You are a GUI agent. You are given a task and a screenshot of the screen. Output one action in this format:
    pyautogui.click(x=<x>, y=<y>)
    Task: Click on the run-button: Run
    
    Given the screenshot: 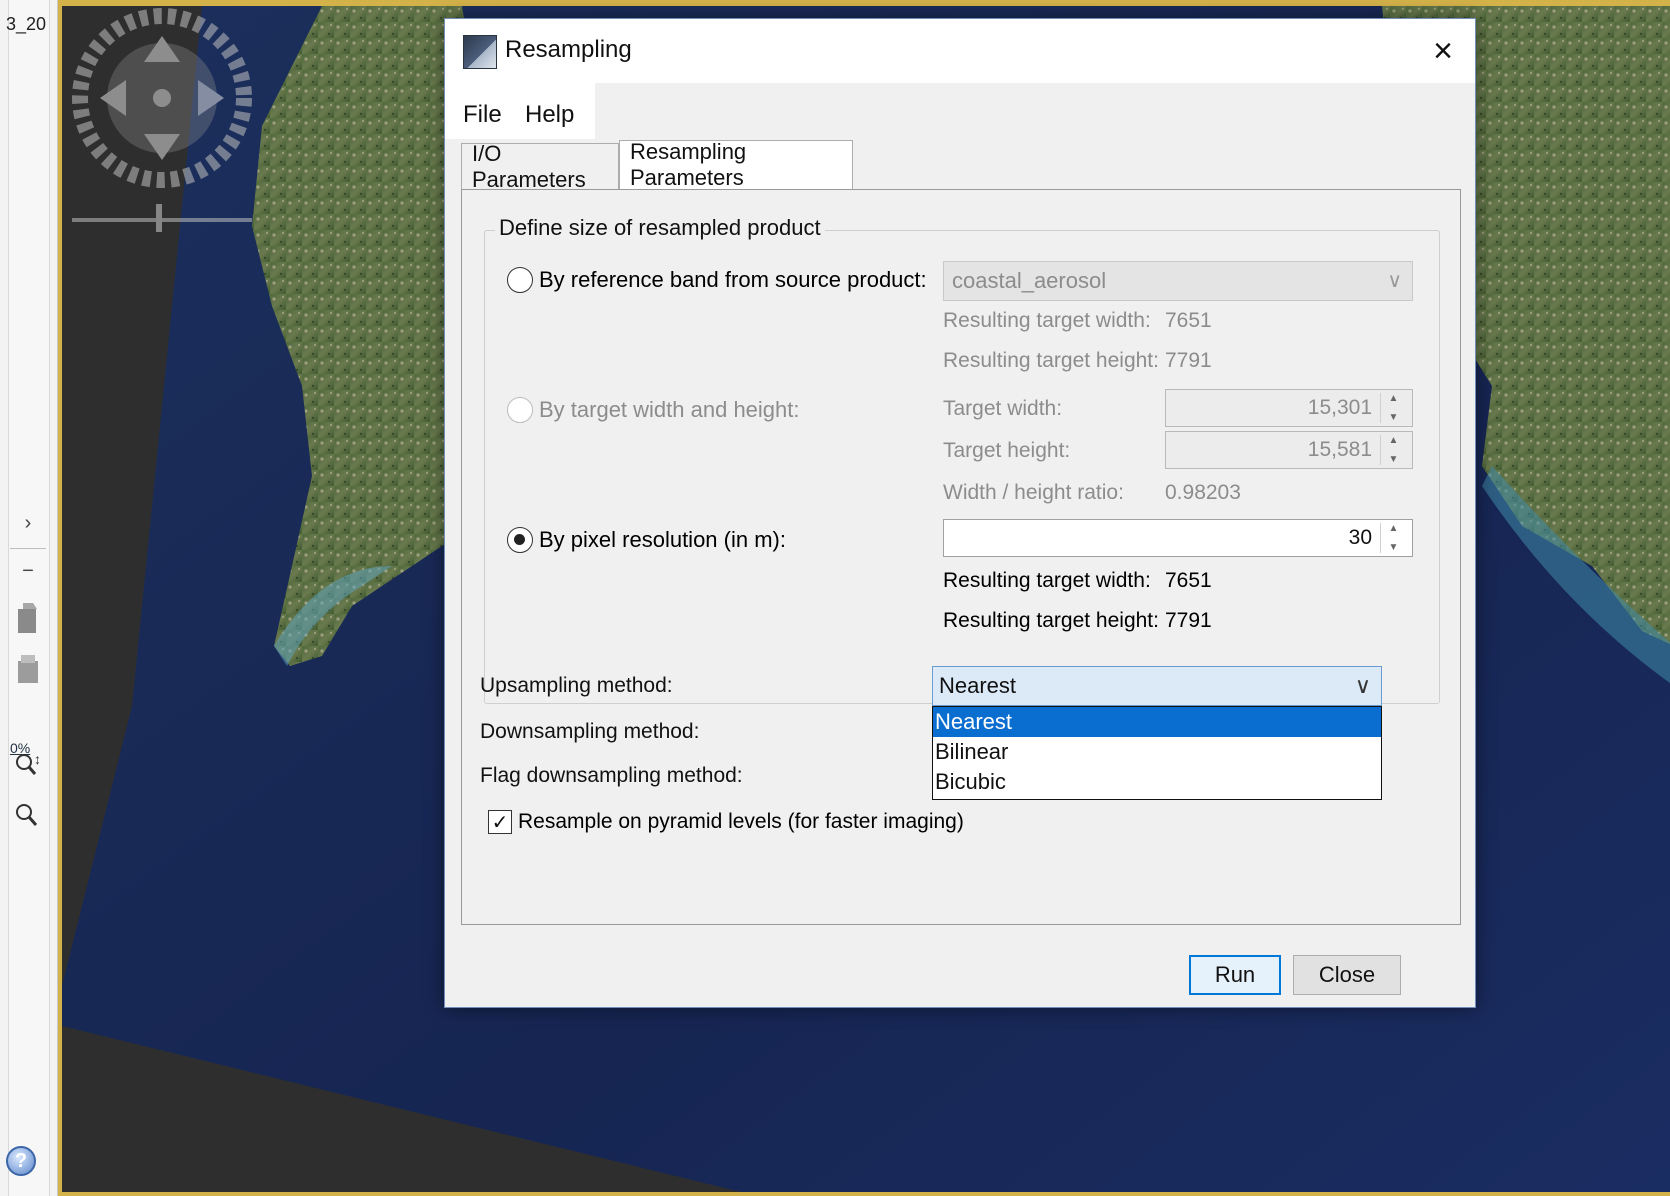 What is the action you would take?
    pyautogui.click(x=1235, y=975)
    